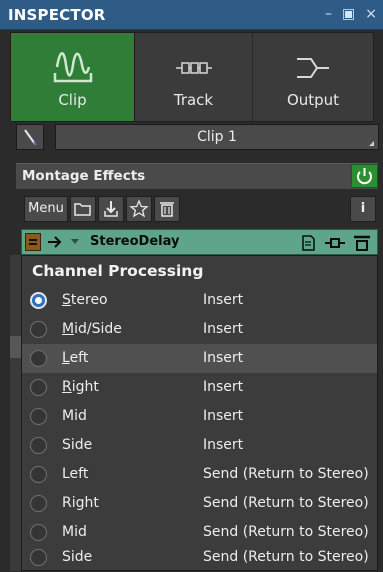 The height and width of the screenshot is (572, 383). I want to click on menu-item-label: Mid/Side, so click(92, 329).